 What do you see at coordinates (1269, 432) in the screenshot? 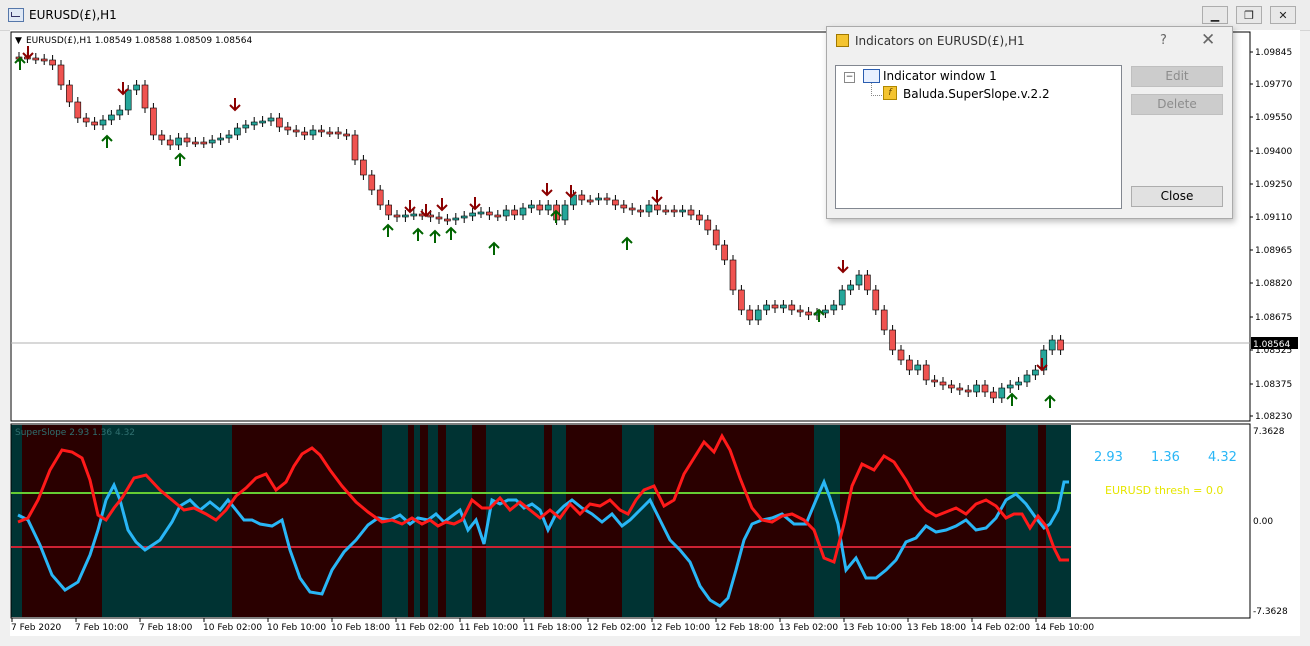
I see `indicator-axis-top: 7.3628` at bounding box center [1269, 432].